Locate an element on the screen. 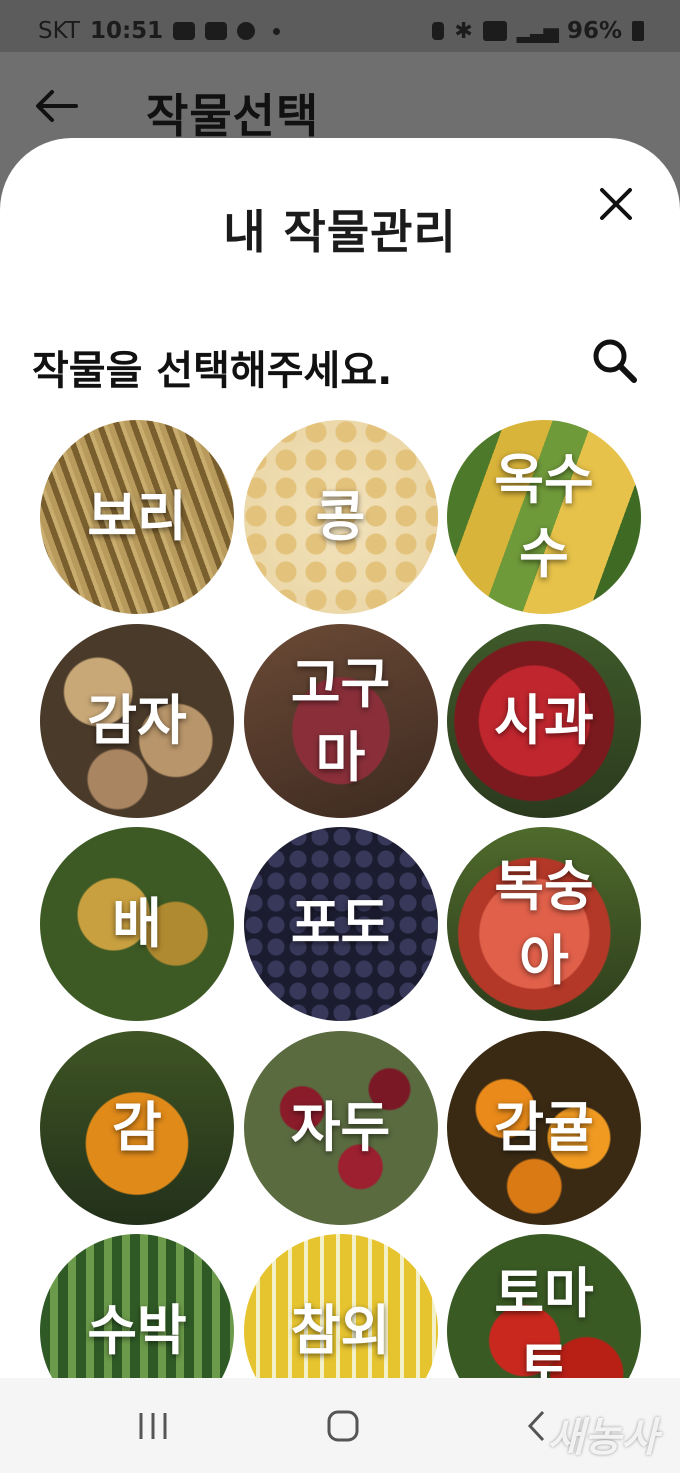 The image size is (680, 1473). crop-item: 수박 is located at coordinates (137, 1306).